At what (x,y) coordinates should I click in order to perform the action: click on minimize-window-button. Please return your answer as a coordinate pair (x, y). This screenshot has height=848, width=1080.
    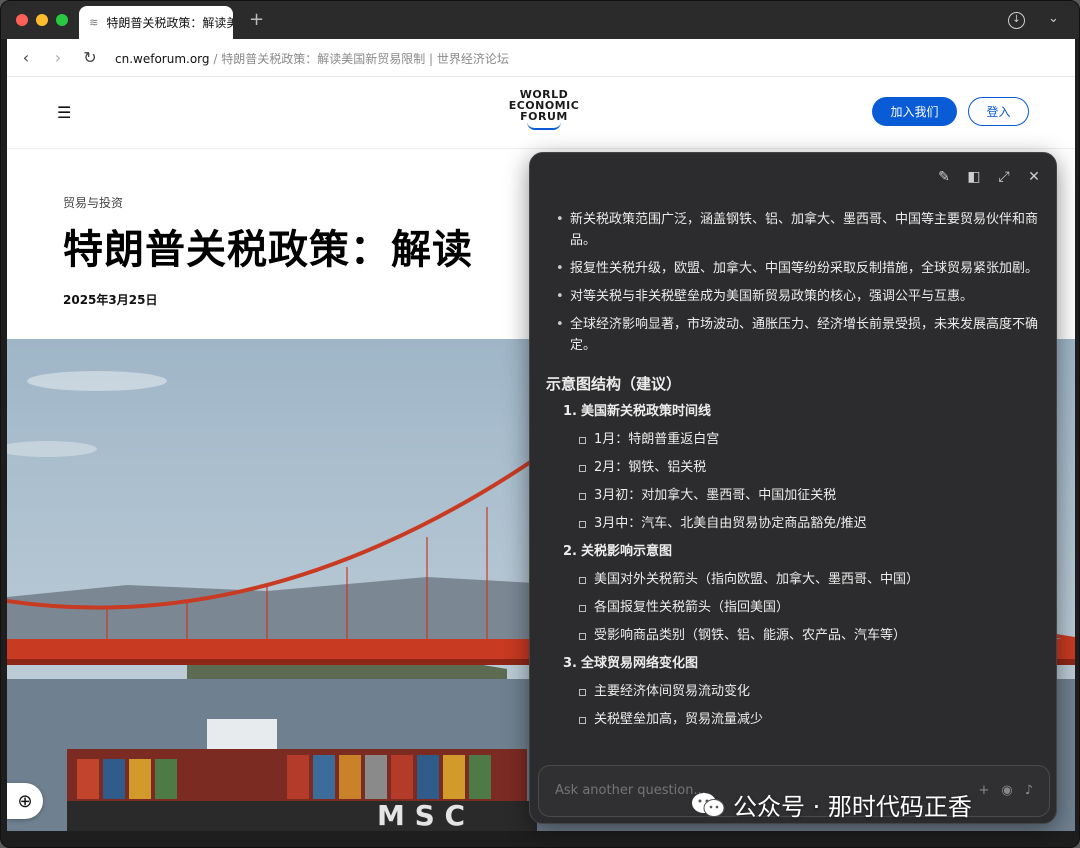
    Looking at the image, I should click on (42, 20).